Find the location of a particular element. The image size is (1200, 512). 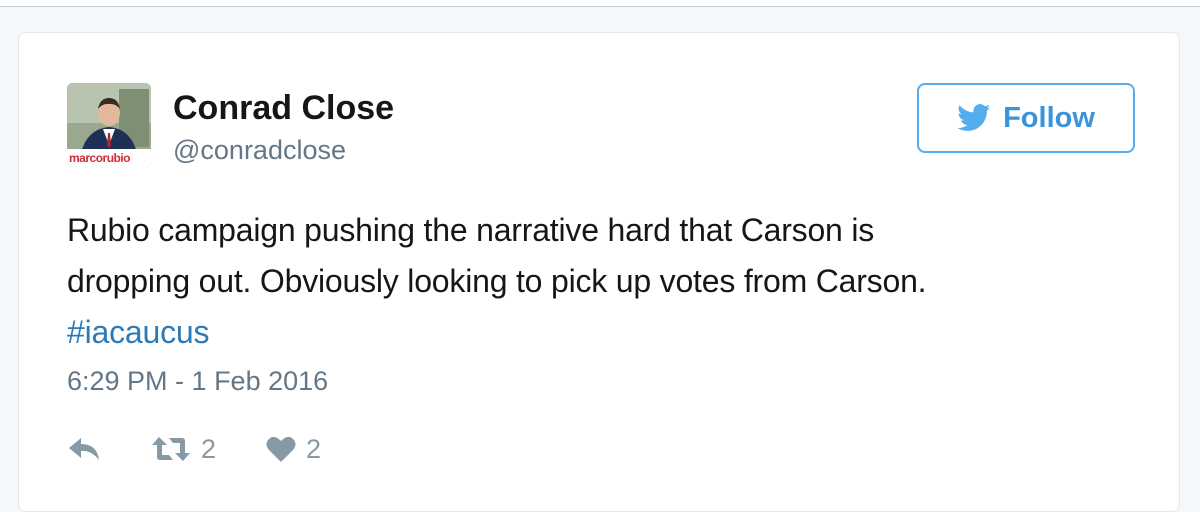

author-name: Conrad Close is located at coordinates (283, 108).